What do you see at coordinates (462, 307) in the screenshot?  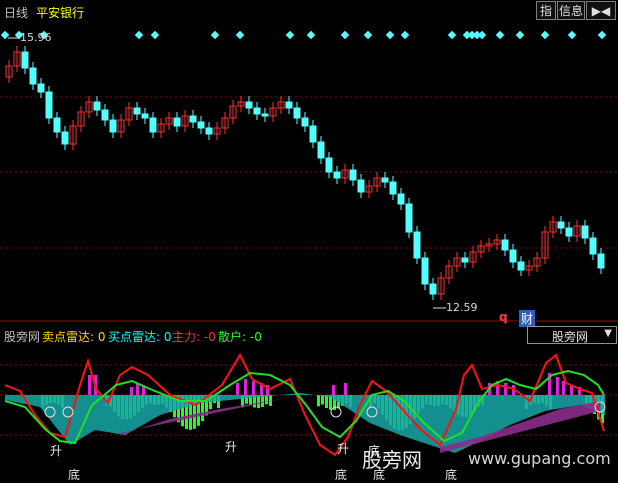 I see `low-price-label: 12.59` at bounding box center [462, 307].